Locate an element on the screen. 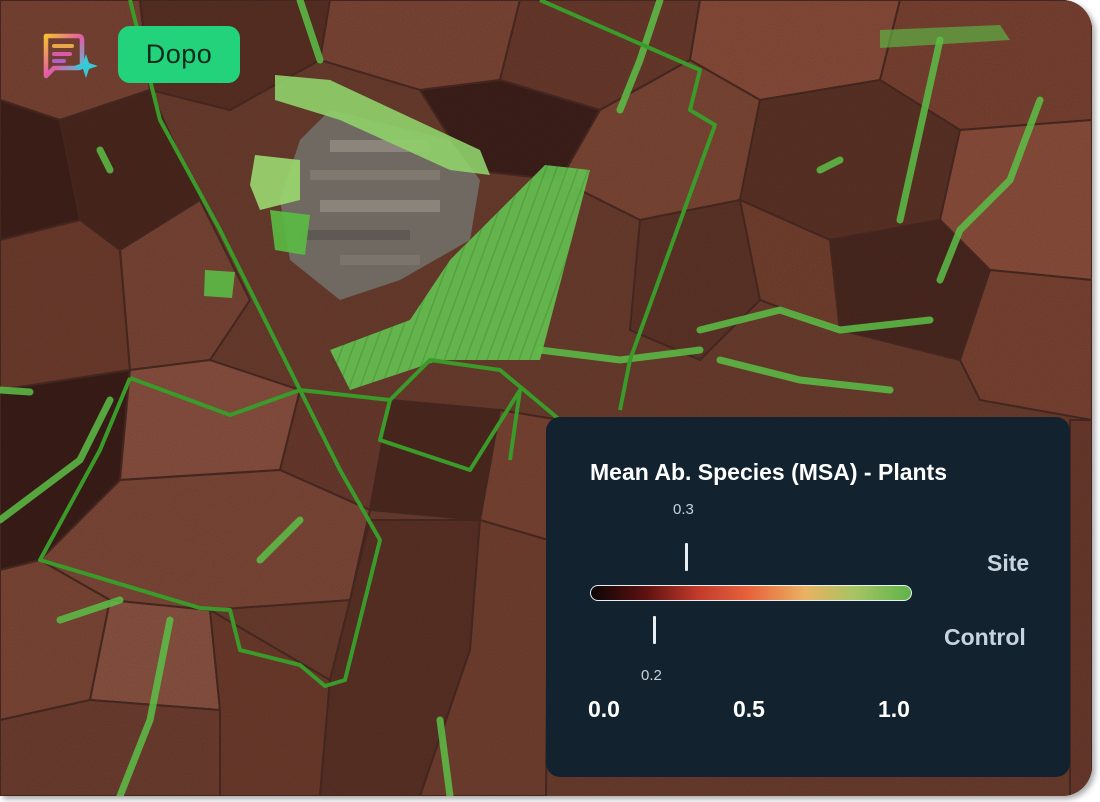  scale-mid-label: 0.5 is located at coordinates (749, 709).